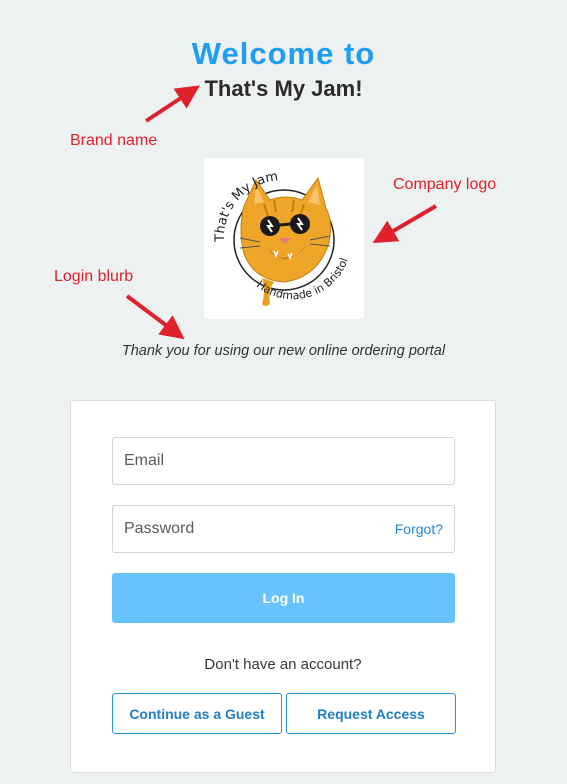 The image size is (567, 784). I want to click on cat-logo-image: That's My Jam Handmade in Bristol, so click(282, 237).